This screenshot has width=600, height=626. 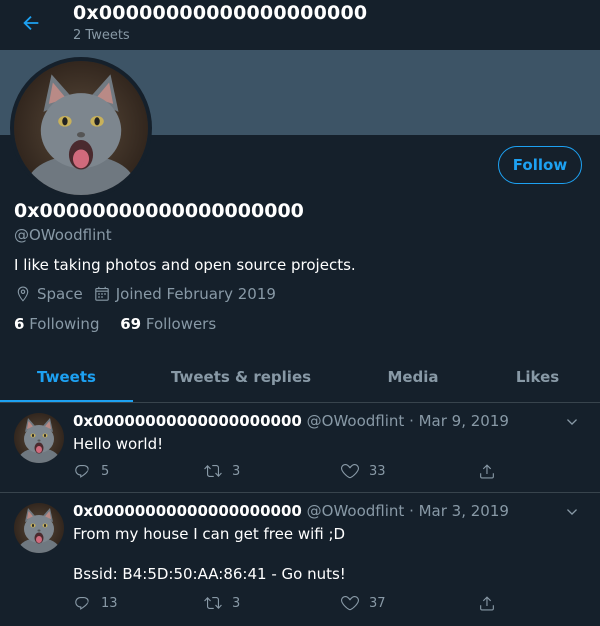 What do you see at coordinates (300, 25) in the screenshot?
I see `top-header: 0x00000000000000000000 2 Tweets` at bounding box center [300, 25].